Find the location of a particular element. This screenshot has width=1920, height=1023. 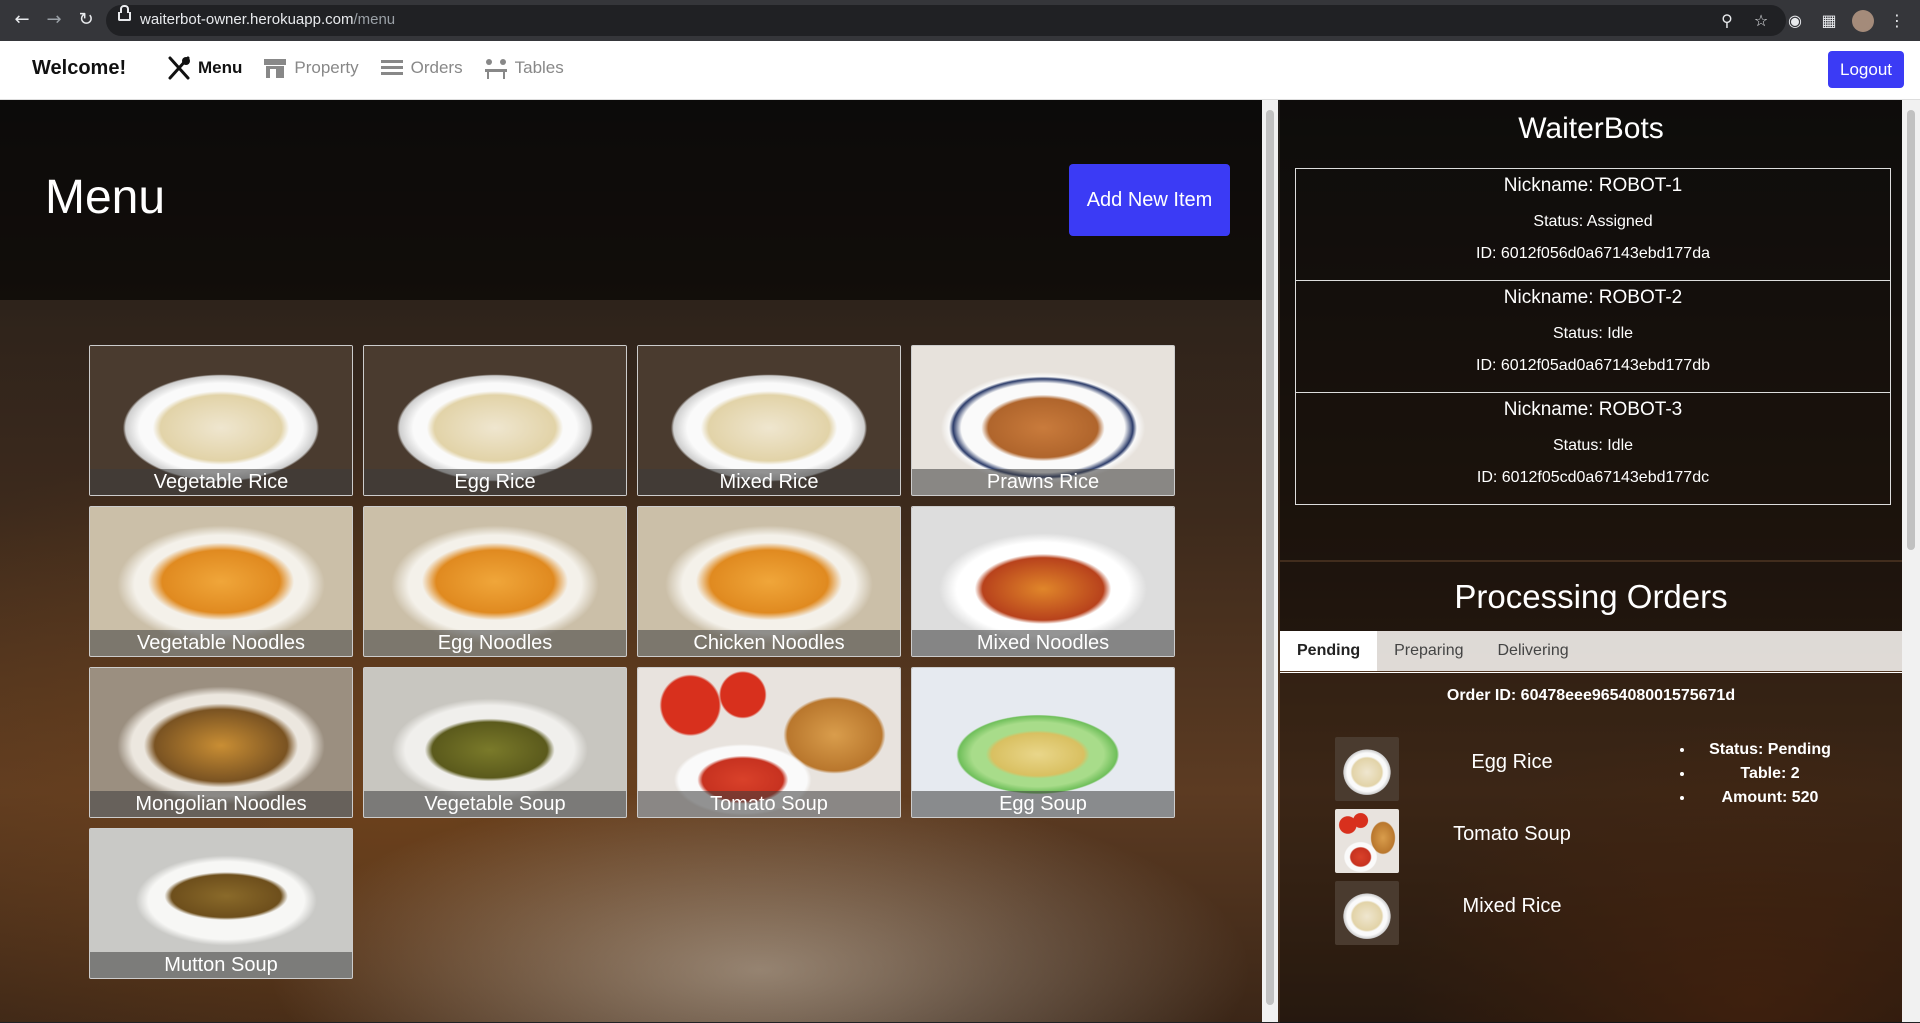

bot-id: ID: 6012f05cd0a67143ebd177dc is located at coordinates (1593, 477).